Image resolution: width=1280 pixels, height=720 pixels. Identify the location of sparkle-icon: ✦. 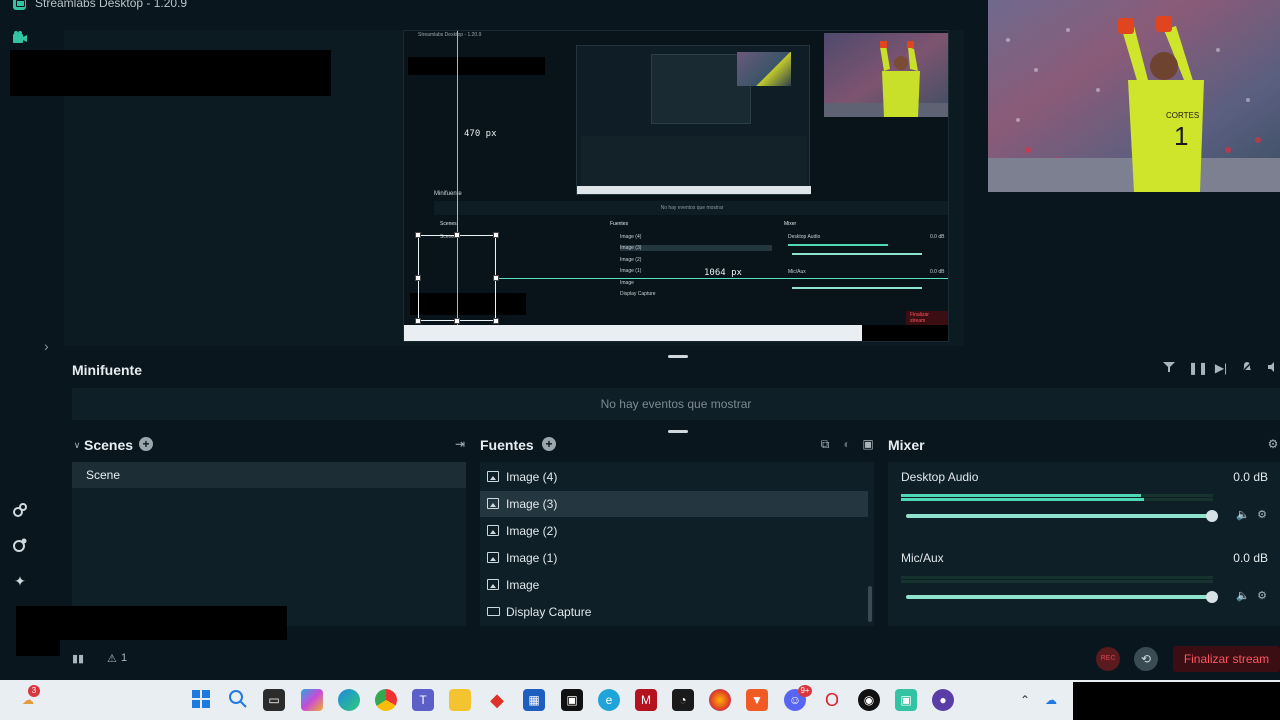
(20, 581).